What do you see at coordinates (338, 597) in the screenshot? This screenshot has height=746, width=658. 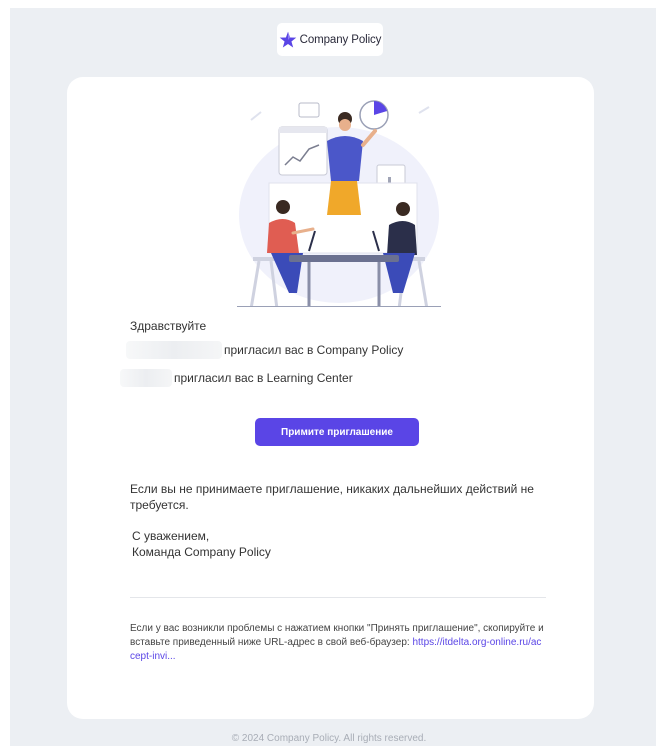 I see `divider` at bounding box center [338, 597].